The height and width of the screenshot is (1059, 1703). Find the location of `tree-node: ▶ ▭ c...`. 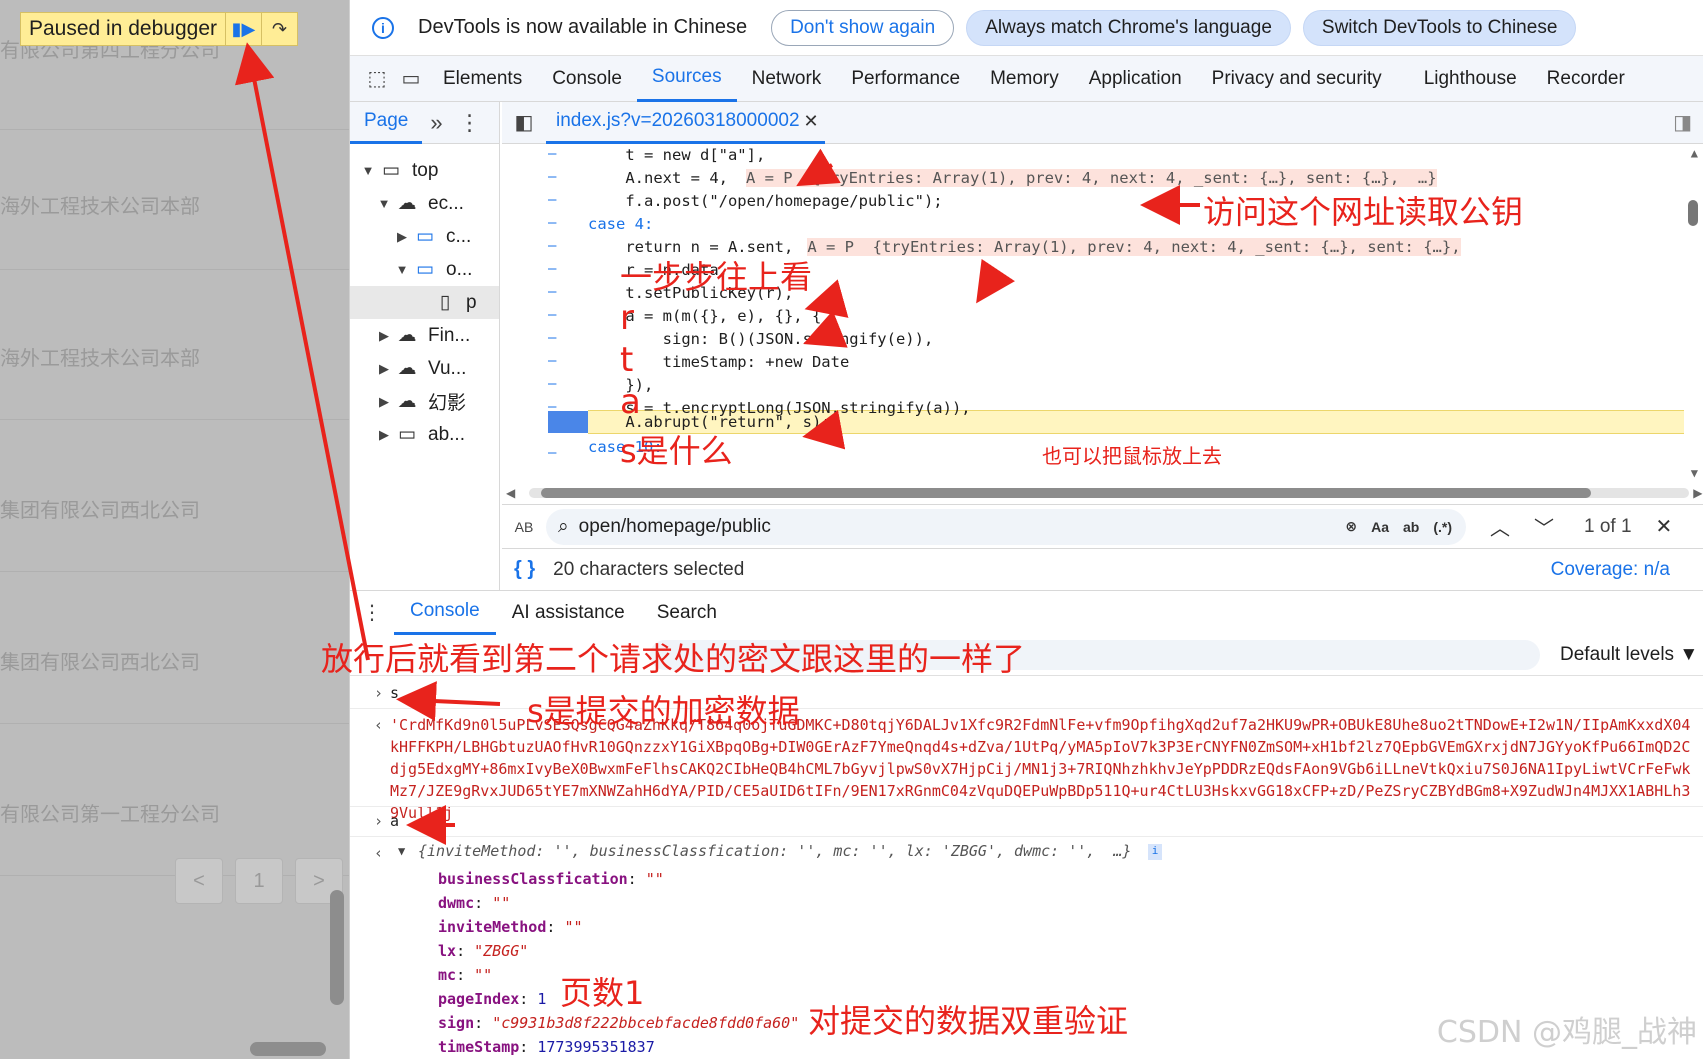

tree-node: ▶ ▭ c... is located at coordinates (424, 236).